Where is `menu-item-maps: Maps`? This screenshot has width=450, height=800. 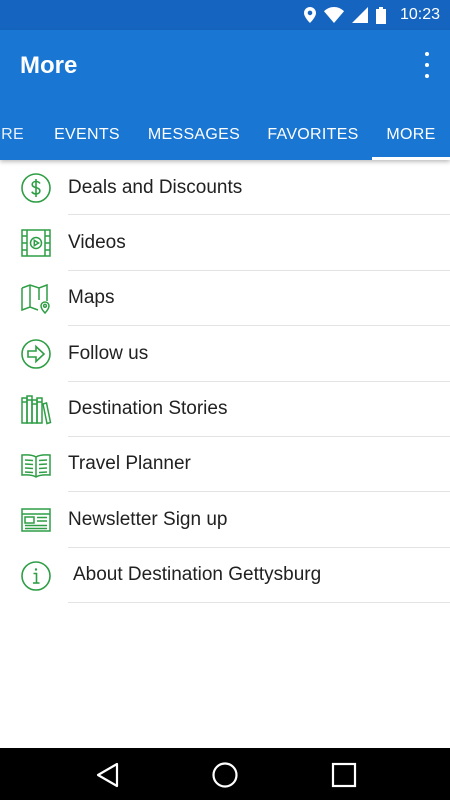 menu-item-maps: Maps is located at coordinates (225, 299).